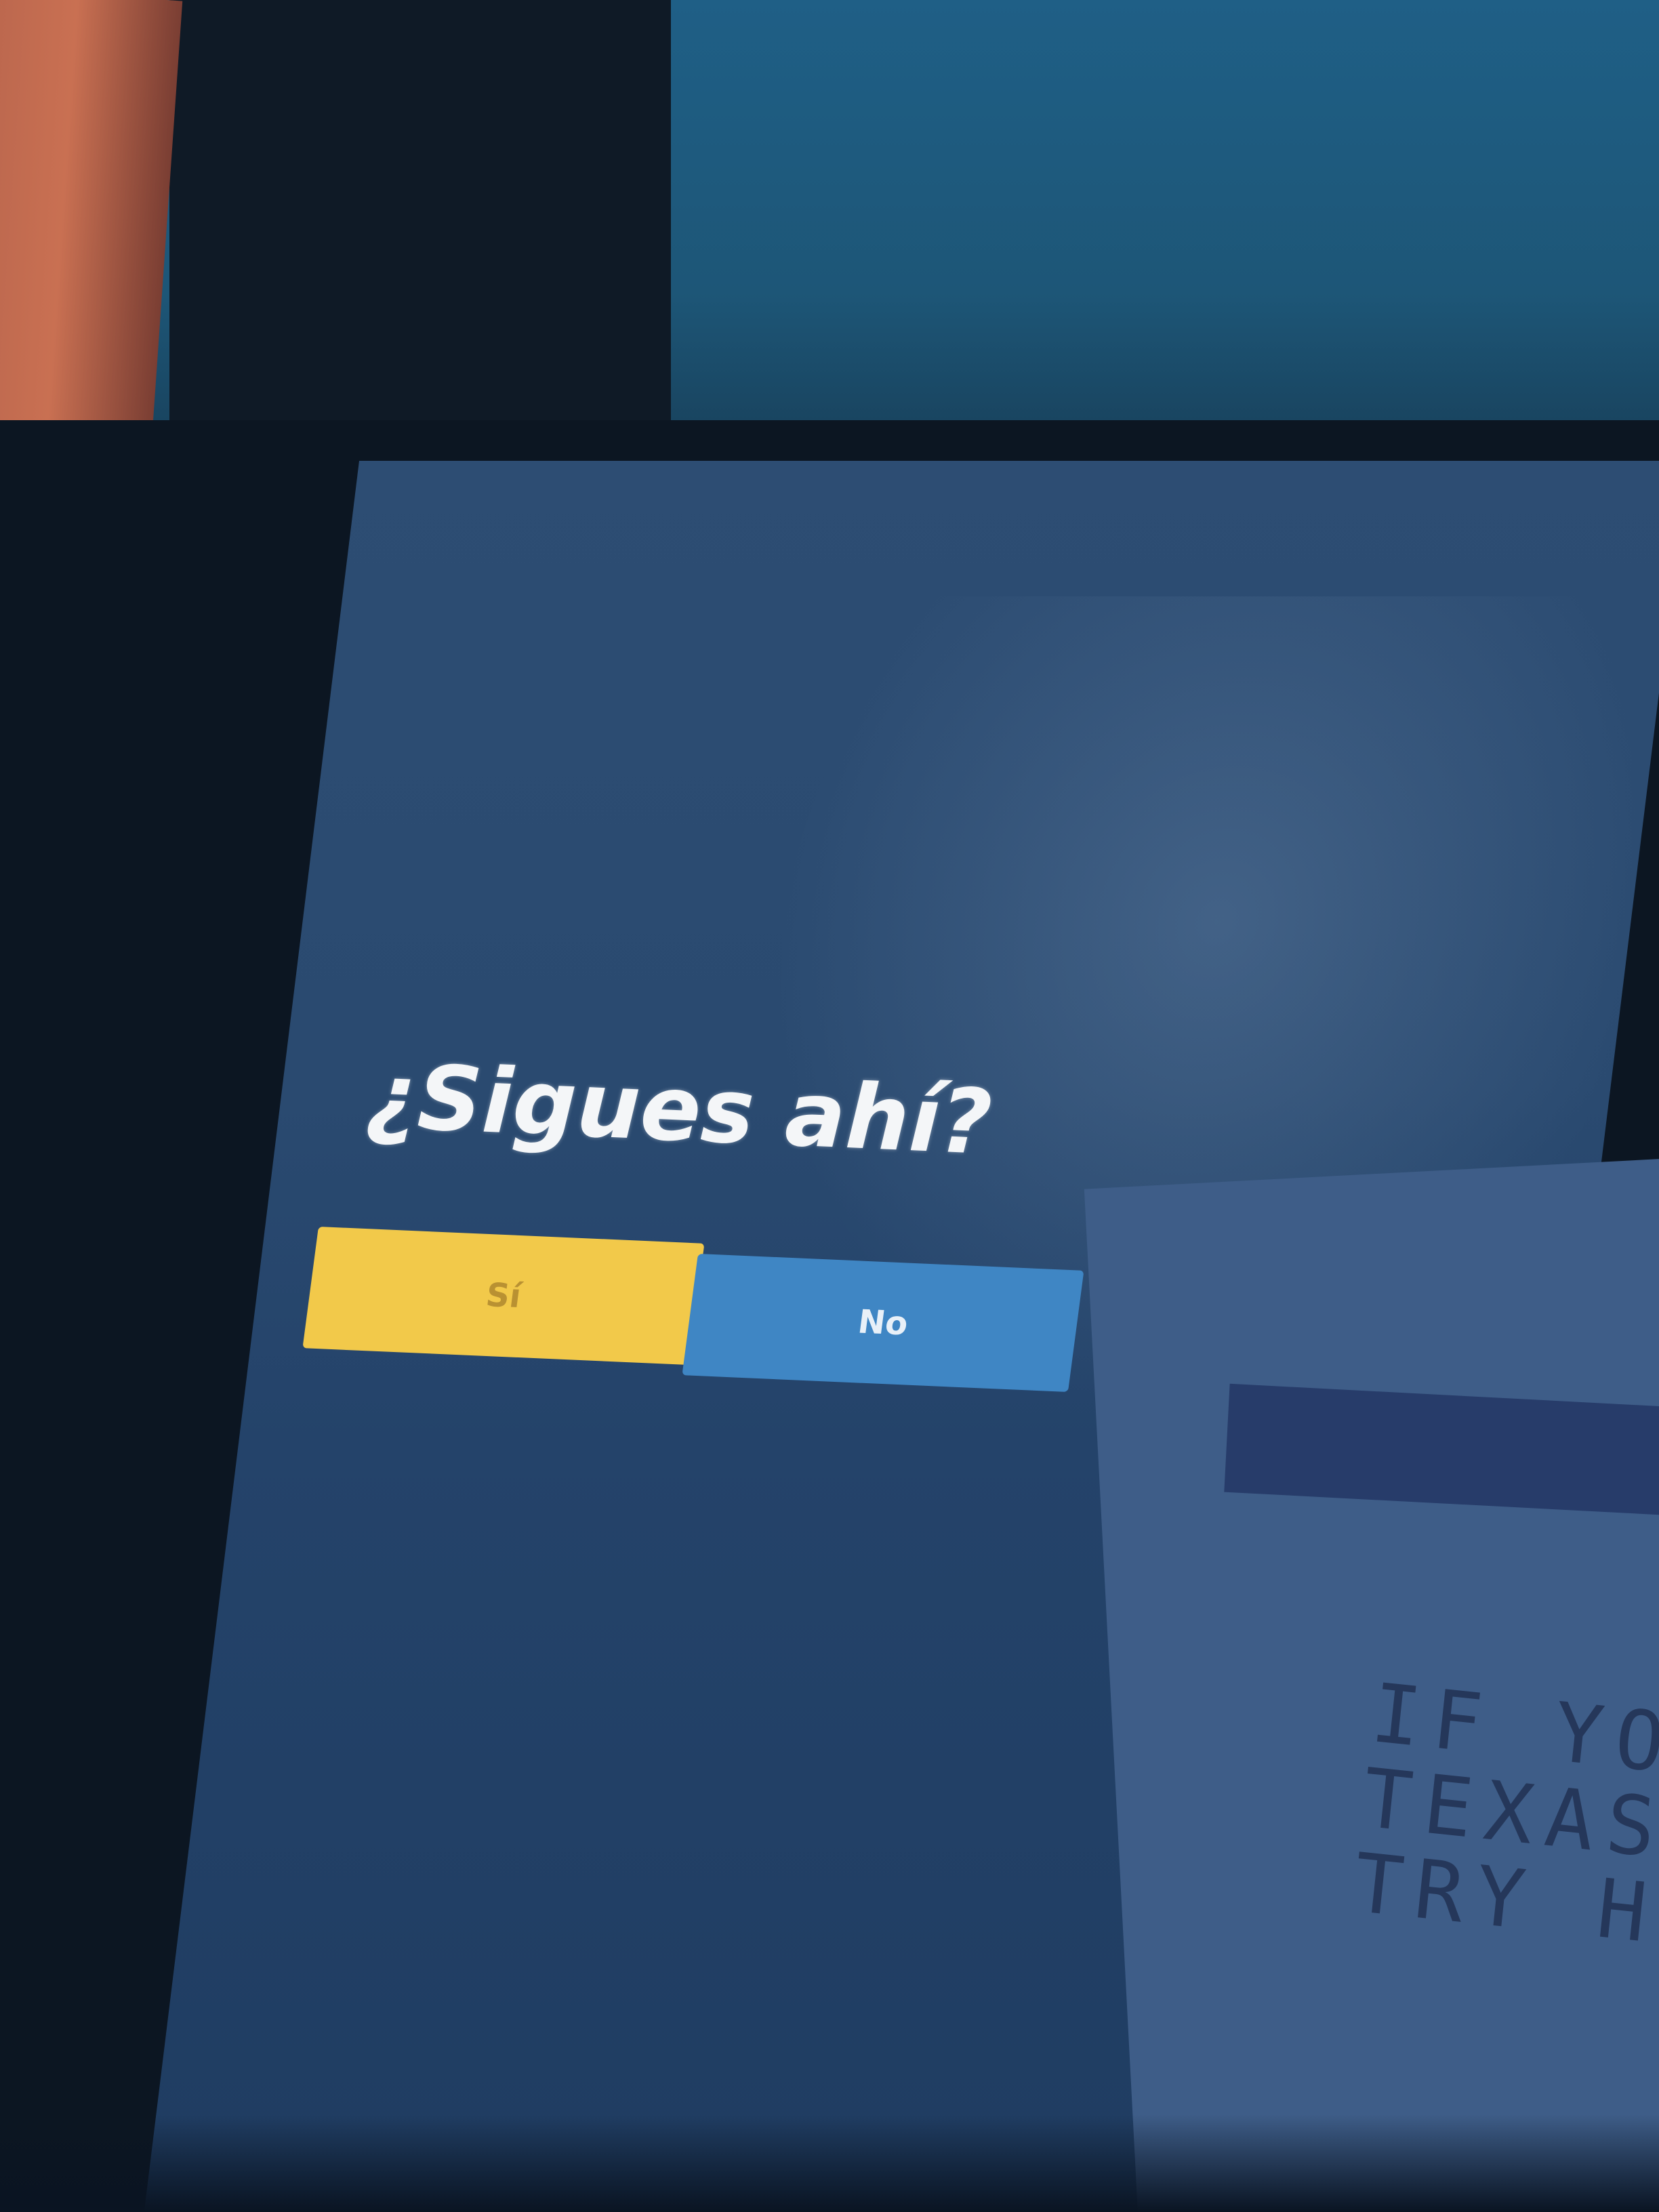 The image size is (1659, 2212). I want to click on background-furniture, so click(420, 231).